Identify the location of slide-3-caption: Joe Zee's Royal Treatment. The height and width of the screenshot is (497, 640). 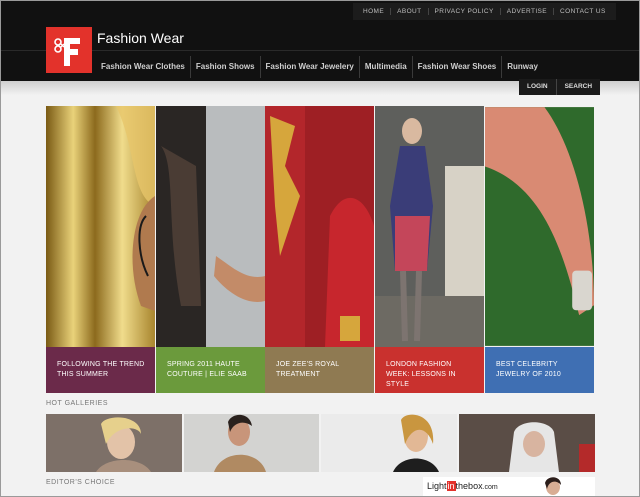
(319, 370).